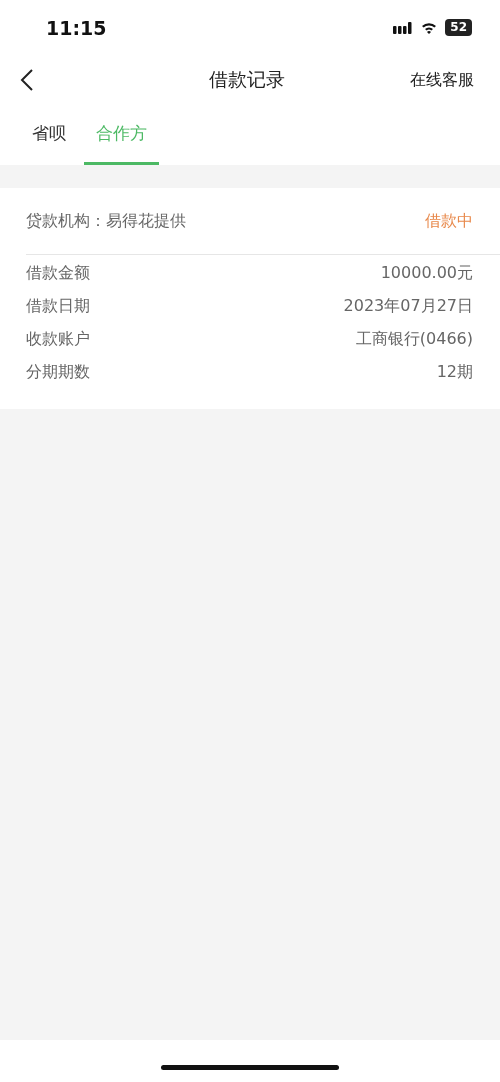 This screenshot has height=1082, width=500. Describe the element at coordinates (247, 79) in the screenshot. I see `page-title: 借款记录` at that location.